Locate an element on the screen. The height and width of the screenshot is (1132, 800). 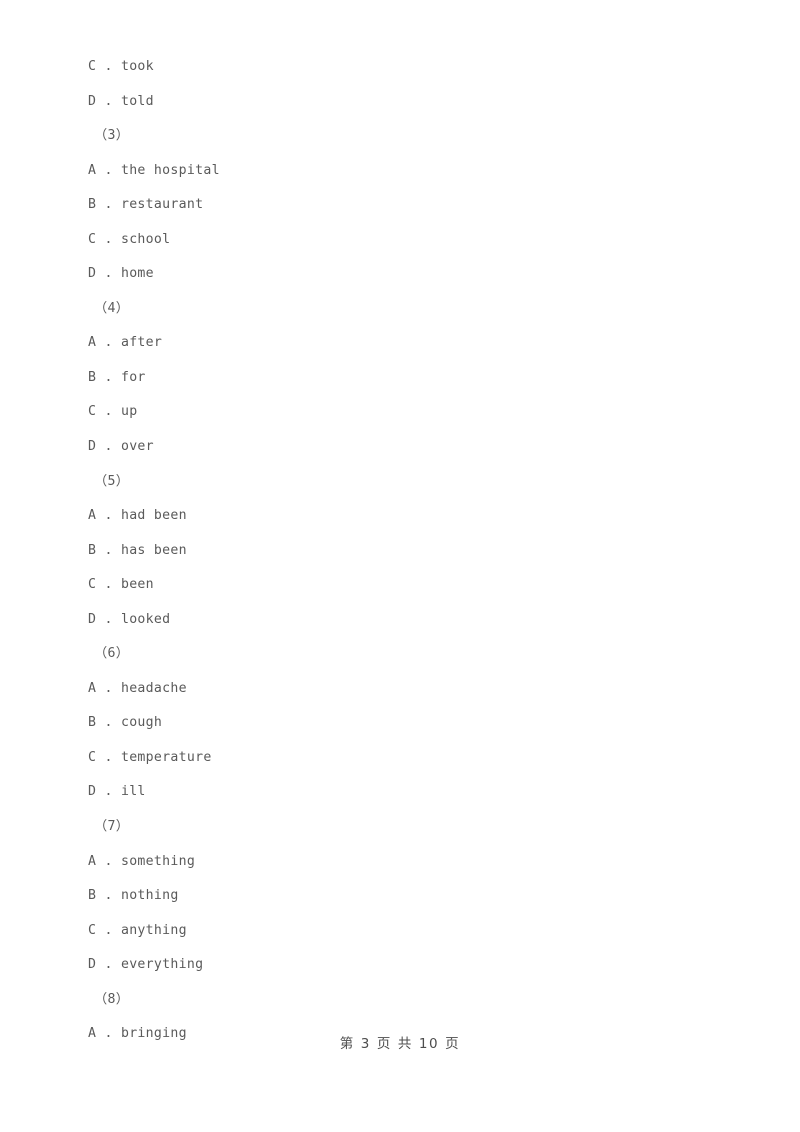
answer-option: B . cough is located at coordinates (125, 723).